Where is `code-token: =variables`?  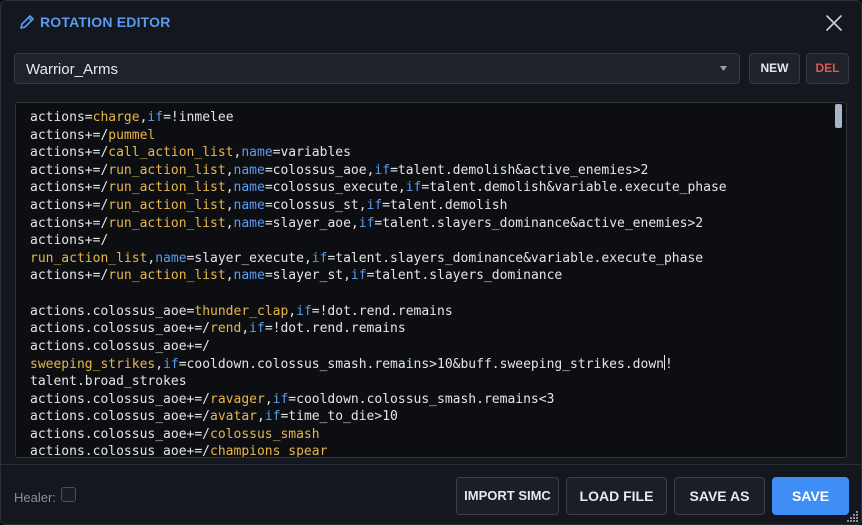 code-token: =variables is located at coordinates (311, 153).